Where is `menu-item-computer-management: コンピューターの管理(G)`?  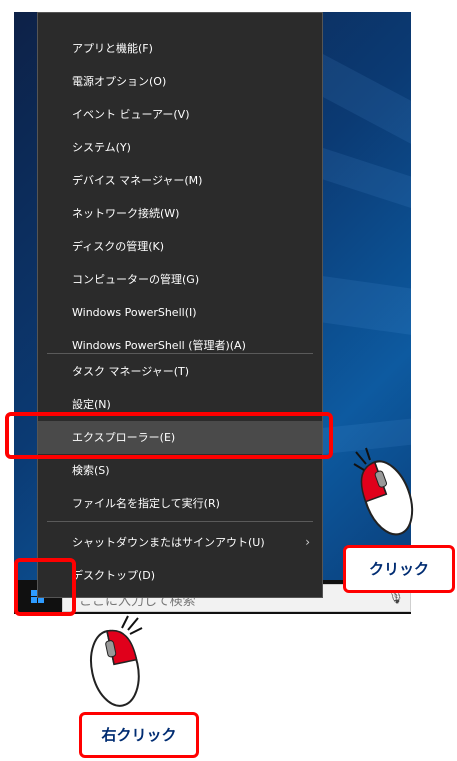 menu-item-computer-management: コンピューターの管理(G) is located at coordinates (180, 279).